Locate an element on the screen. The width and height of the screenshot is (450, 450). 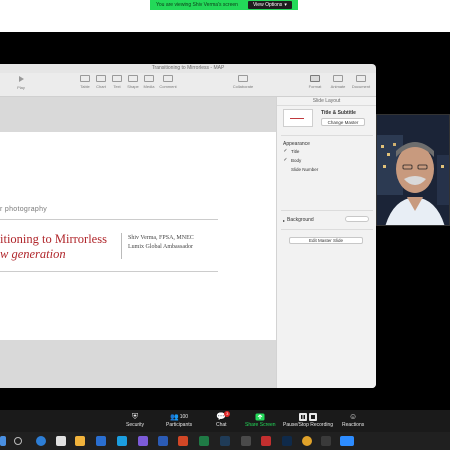
chrome-icon is located at coordinates (307, 441).